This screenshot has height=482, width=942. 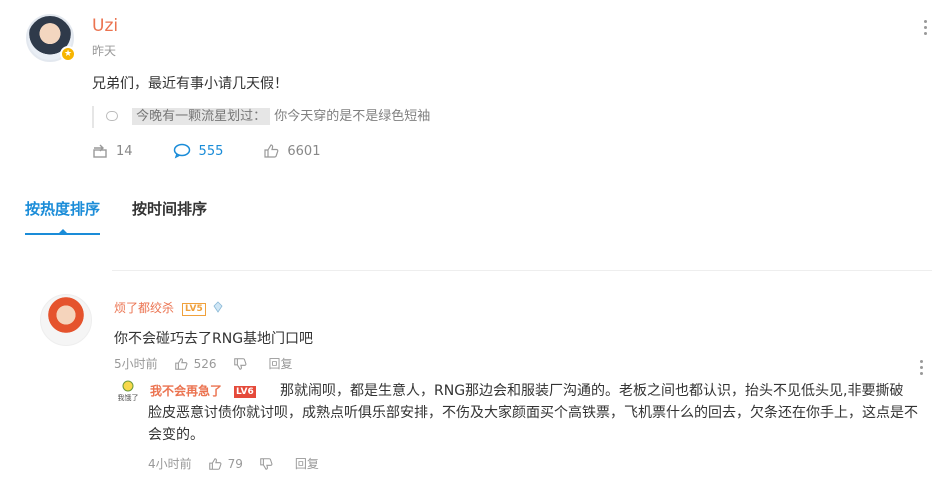 I want to click on repost-button: 14, so click(x=112, y=151).